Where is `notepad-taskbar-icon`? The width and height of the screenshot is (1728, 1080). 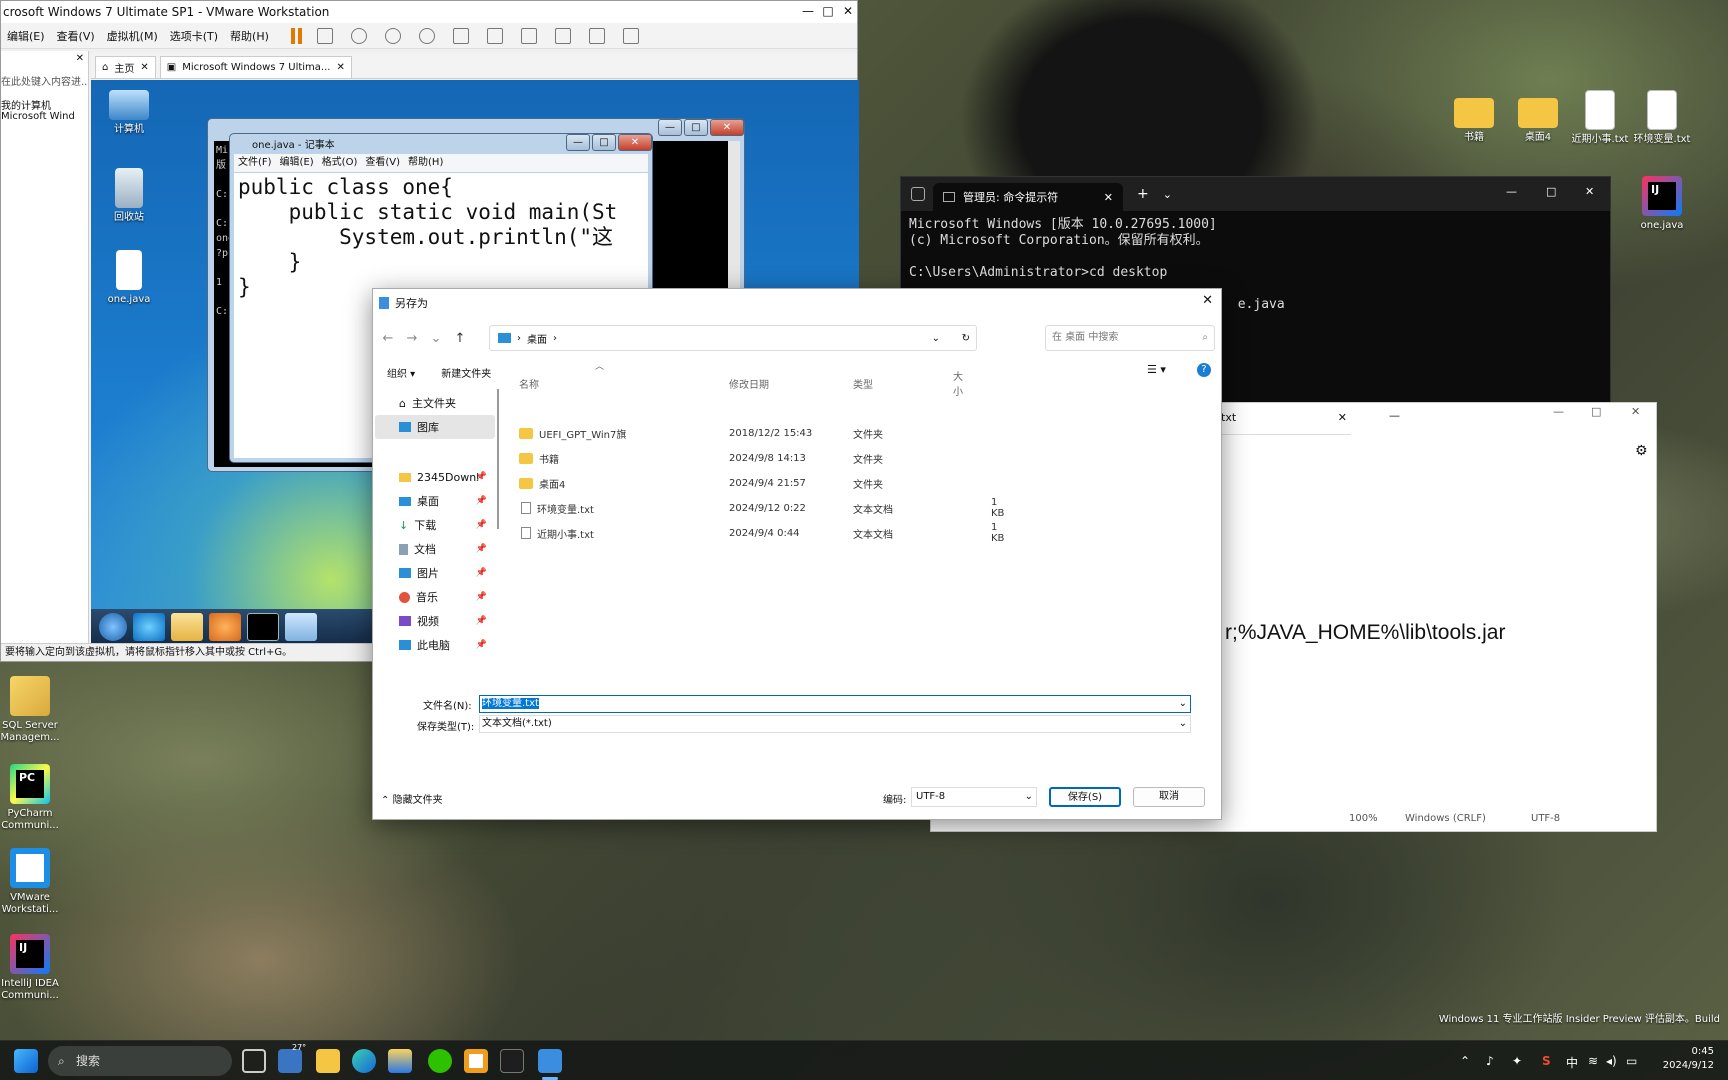
notepad-taskbar-icon is located at coordinates (550, 1061).